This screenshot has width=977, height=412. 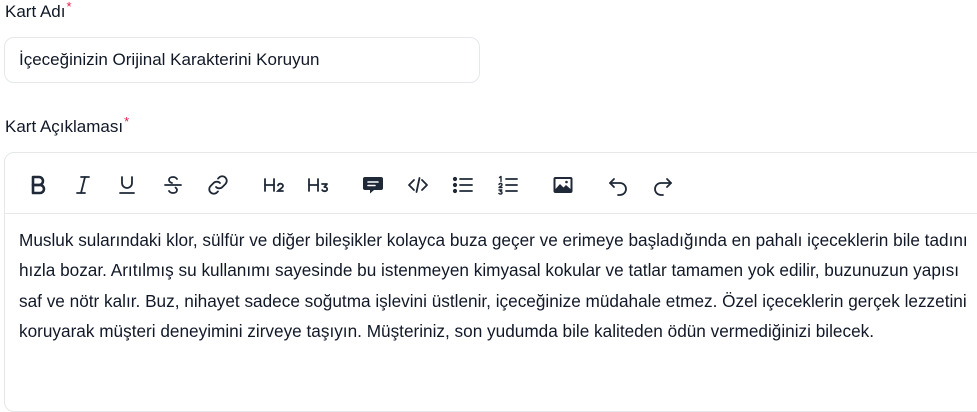 I want to click on comment-icon, so click(x=373, y=185).